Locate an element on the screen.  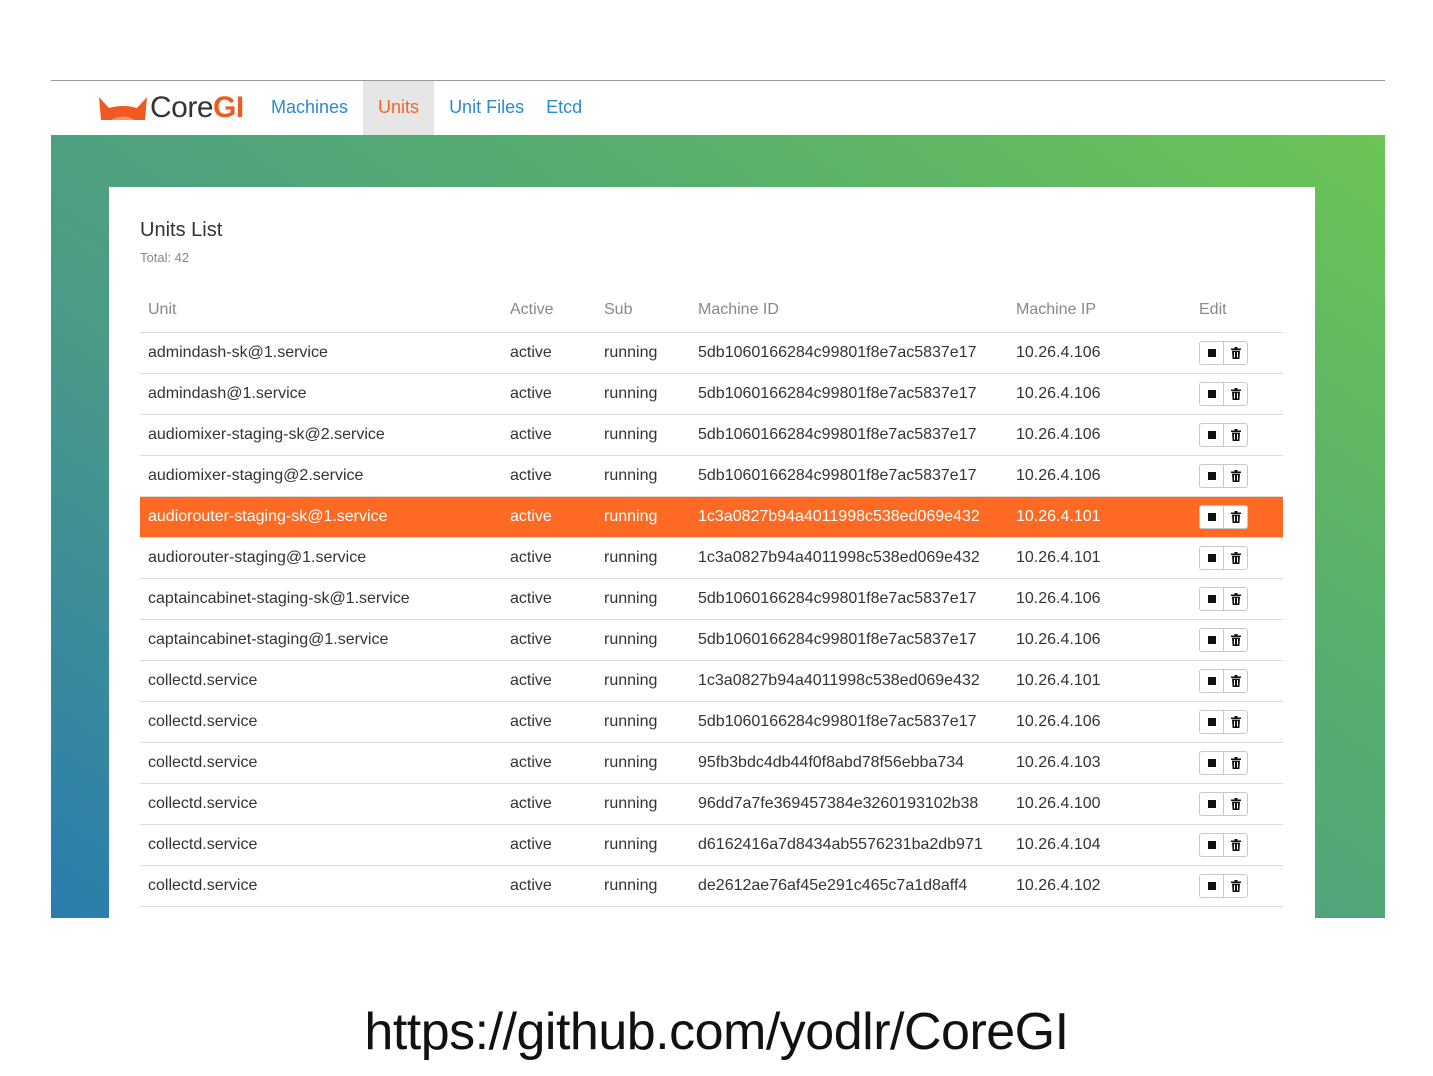
nav-item-units: Units is located at coordinates (399, 108).